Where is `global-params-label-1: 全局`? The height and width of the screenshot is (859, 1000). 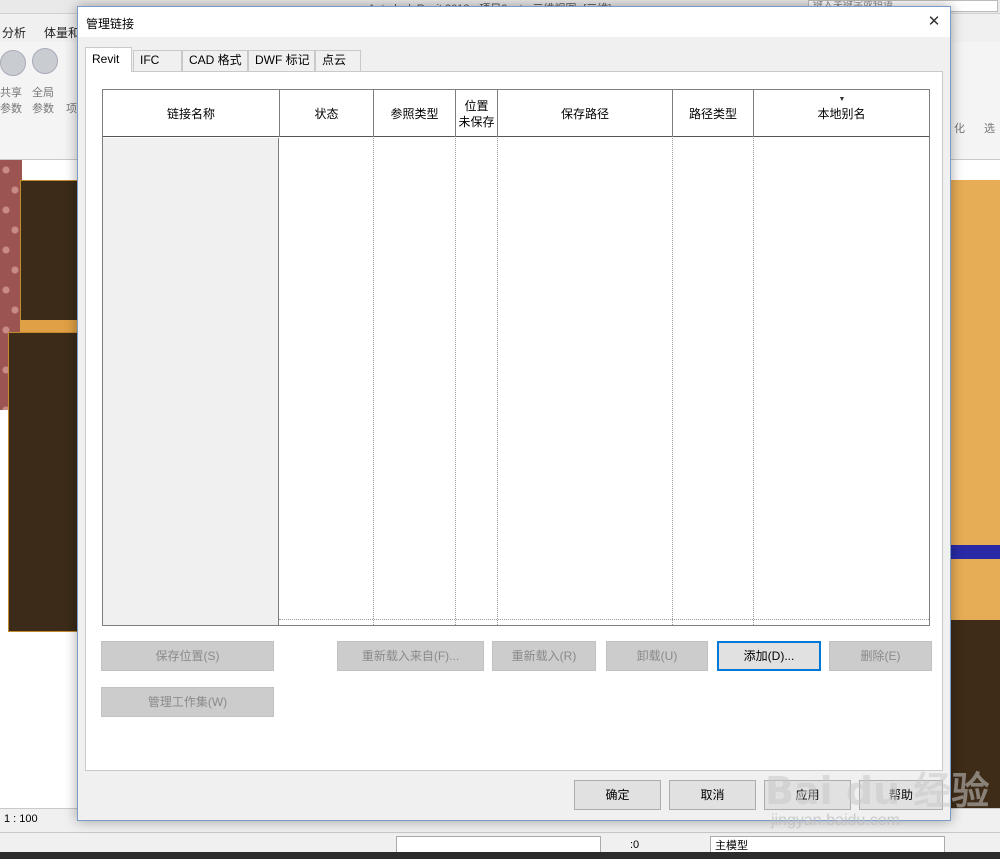 global-params-label-1: 全局 is located at coordinates (43, 93).